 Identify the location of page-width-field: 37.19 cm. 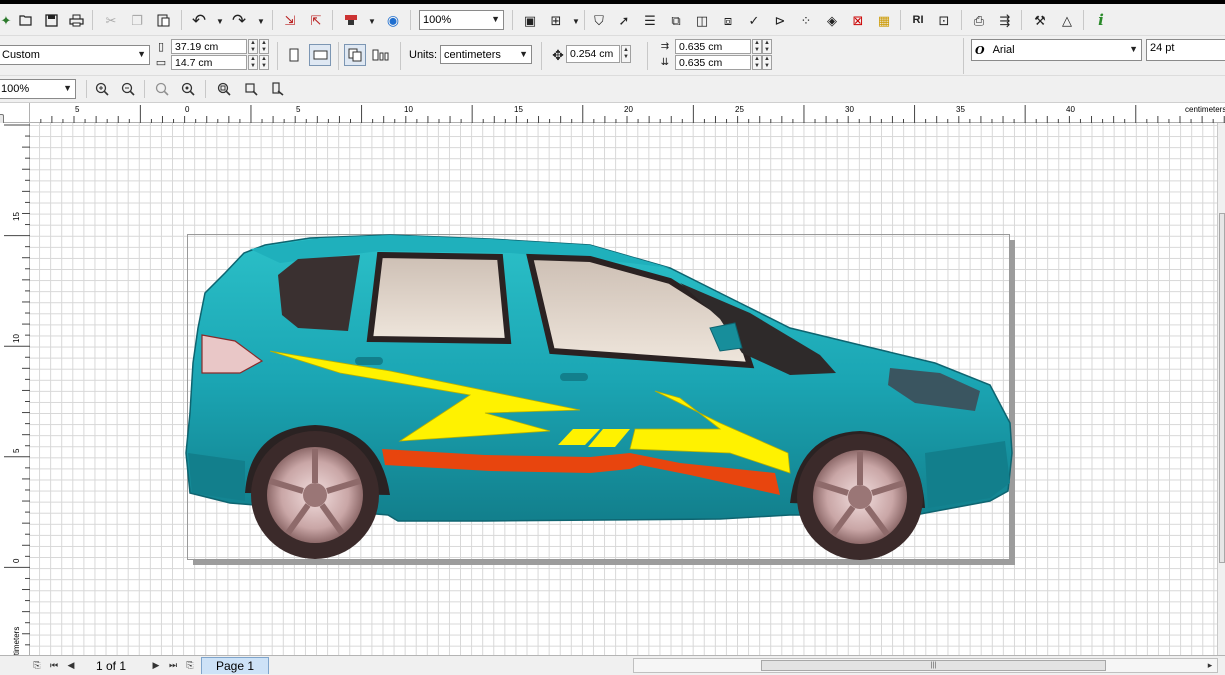
(209, 46).